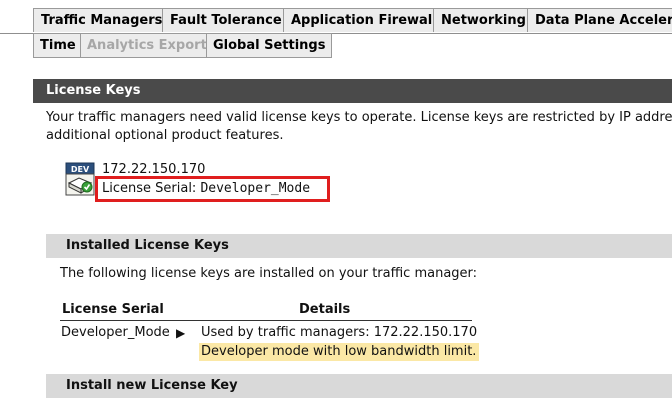 This screenshot has width=672, height=398. Describe the element at coordinates (80, 179) in the screenshot. I see `license-certificate-icon: DEV` at that location.